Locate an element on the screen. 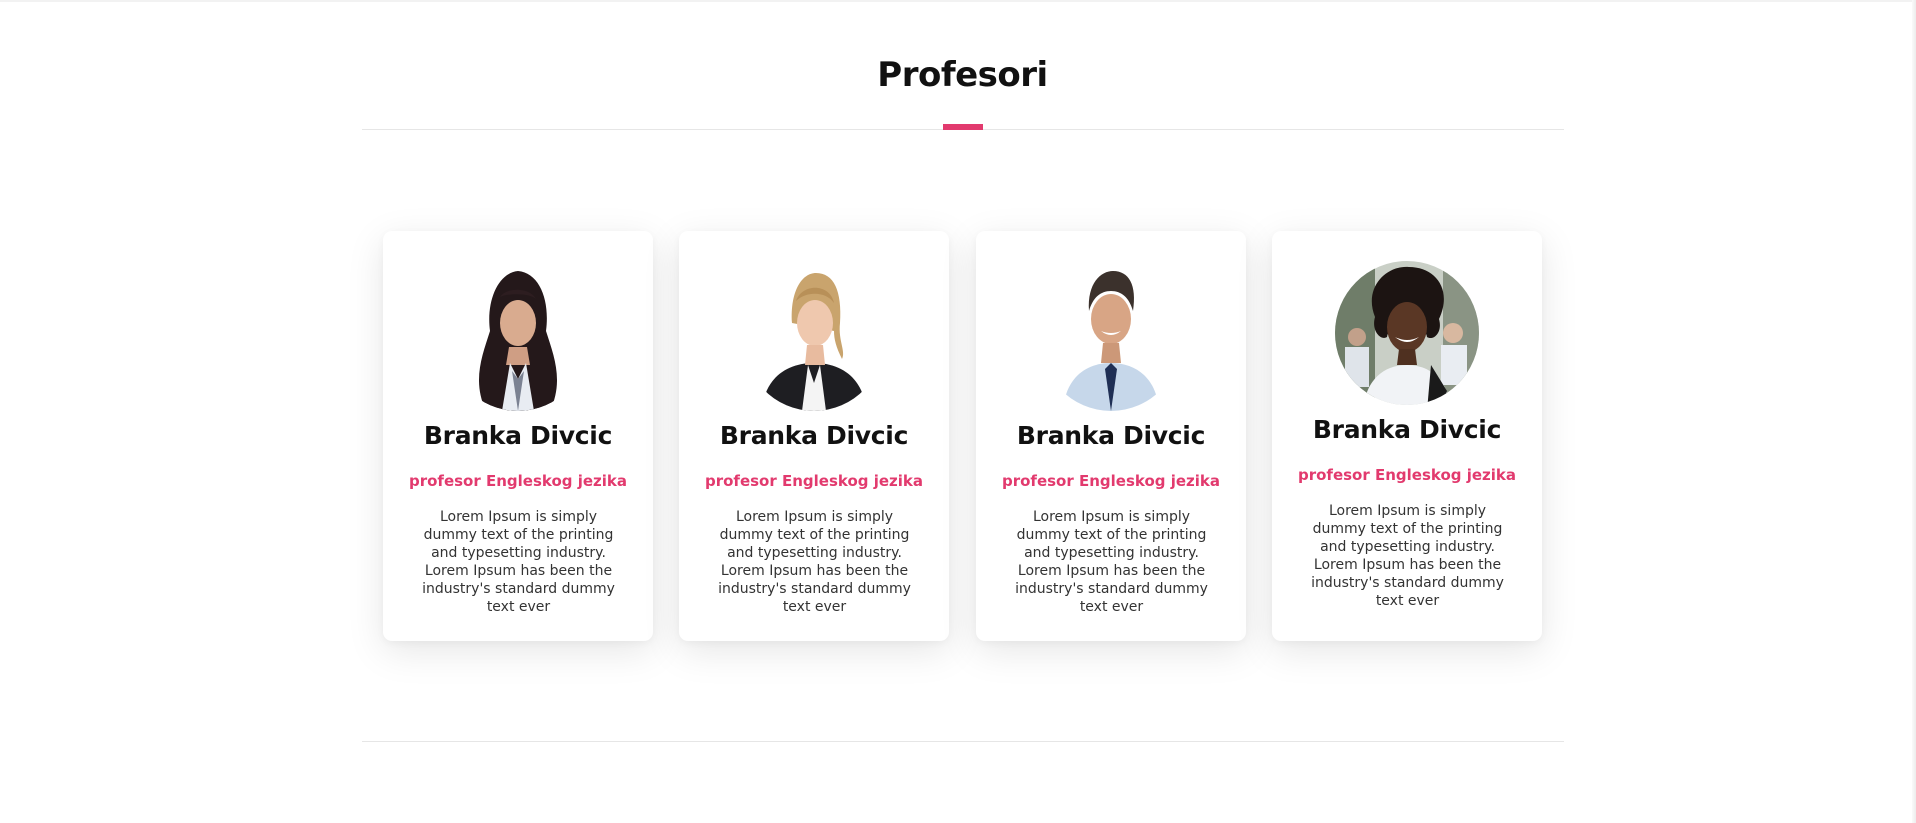  section-bottom-divider is located at coordinates (963, 741).